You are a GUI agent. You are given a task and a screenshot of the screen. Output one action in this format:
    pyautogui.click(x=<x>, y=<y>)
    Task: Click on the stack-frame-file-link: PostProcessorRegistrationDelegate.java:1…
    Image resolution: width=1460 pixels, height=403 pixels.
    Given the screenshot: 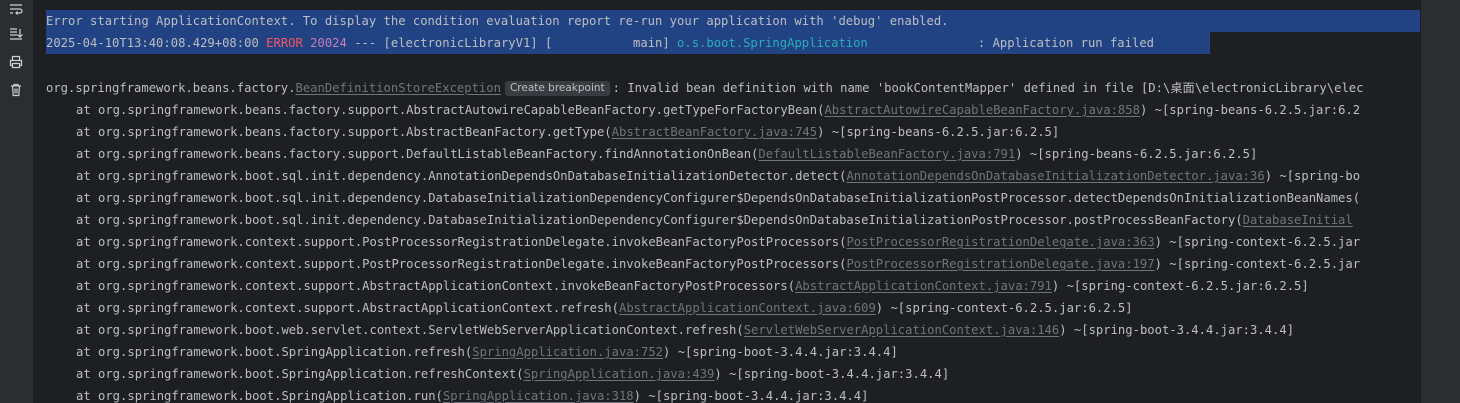 What is the action you would take?
    pyautogui.click(x=1000, y=264)
    